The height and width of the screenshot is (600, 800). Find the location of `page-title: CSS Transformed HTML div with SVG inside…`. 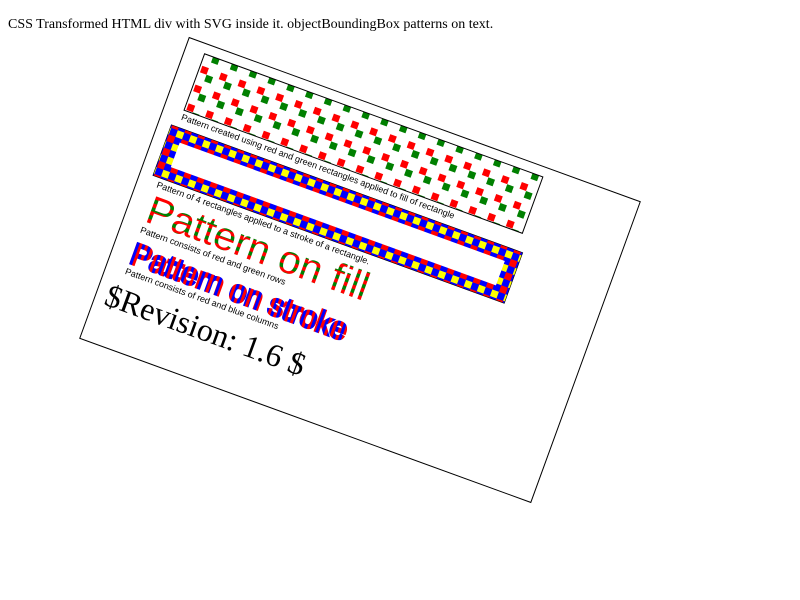

page-title: CSS Transformed HTML div with SVG inside… is located at coordinates (251, 24).